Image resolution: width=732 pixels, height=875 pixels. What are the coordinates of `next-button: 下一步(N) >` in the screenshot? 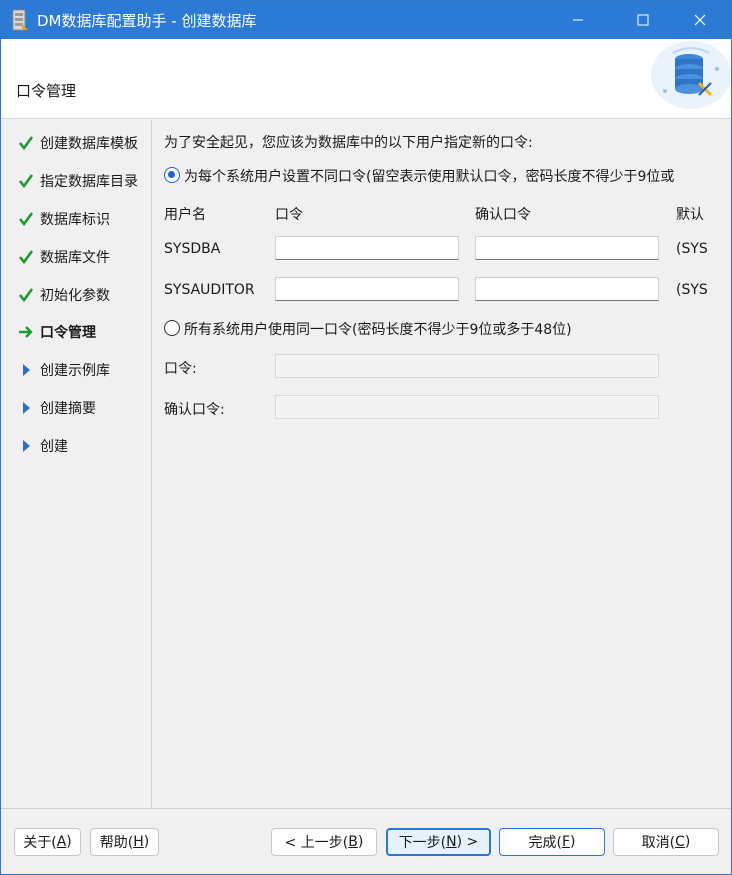 It's located at (438, 842).